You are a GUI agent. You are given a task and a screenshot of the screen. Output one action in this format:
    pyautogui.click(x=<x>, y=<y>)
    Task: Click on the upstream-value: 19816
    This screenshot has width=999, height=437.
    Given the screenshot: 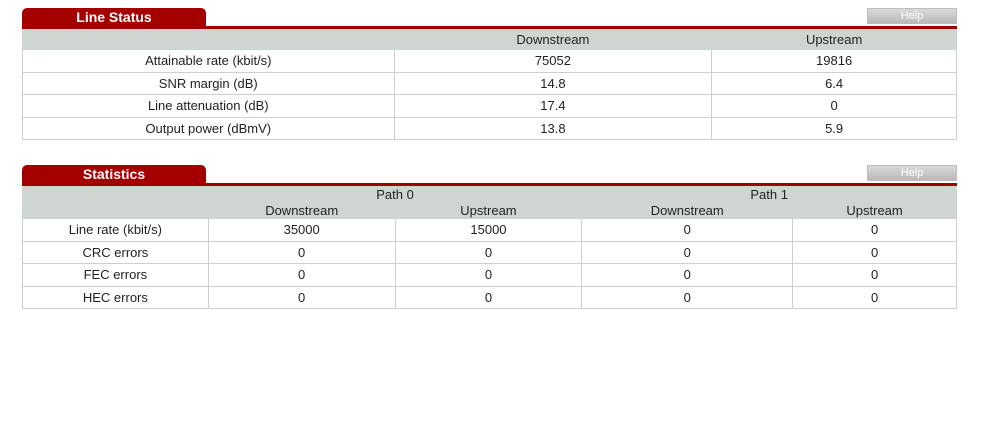 What is the action you would take?
    pyautogui.click(x=834, y=61)
    